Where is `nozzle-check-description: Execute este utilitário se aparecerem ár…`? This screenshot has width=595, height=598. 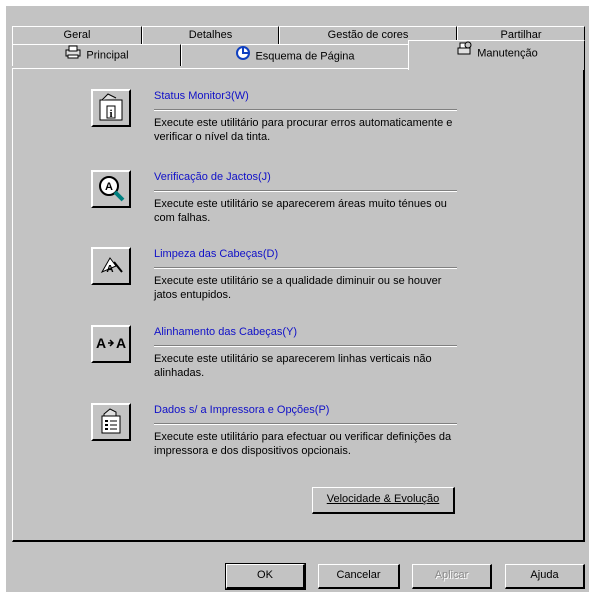 nozzle-check-description: Execute este utilitário se aparecerem ár… is located at coordinates (300, 211).